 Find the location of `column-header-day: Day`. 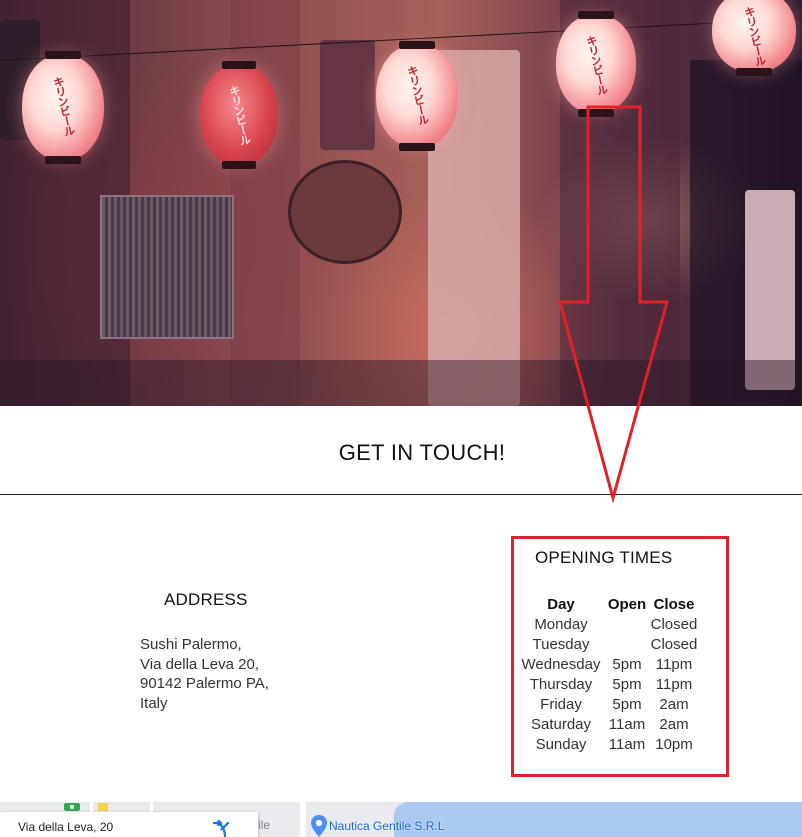

column-header-day: Day is located at coordinates (561, 604).